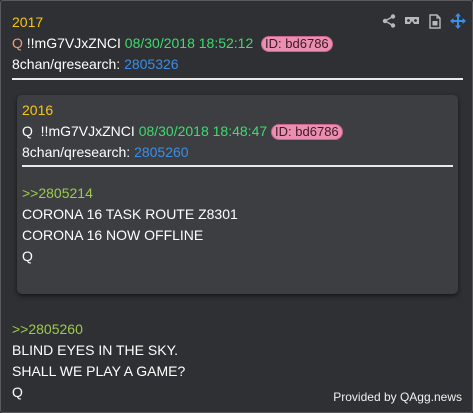  I want to click on vr-headset-icon, so click(412, 21).